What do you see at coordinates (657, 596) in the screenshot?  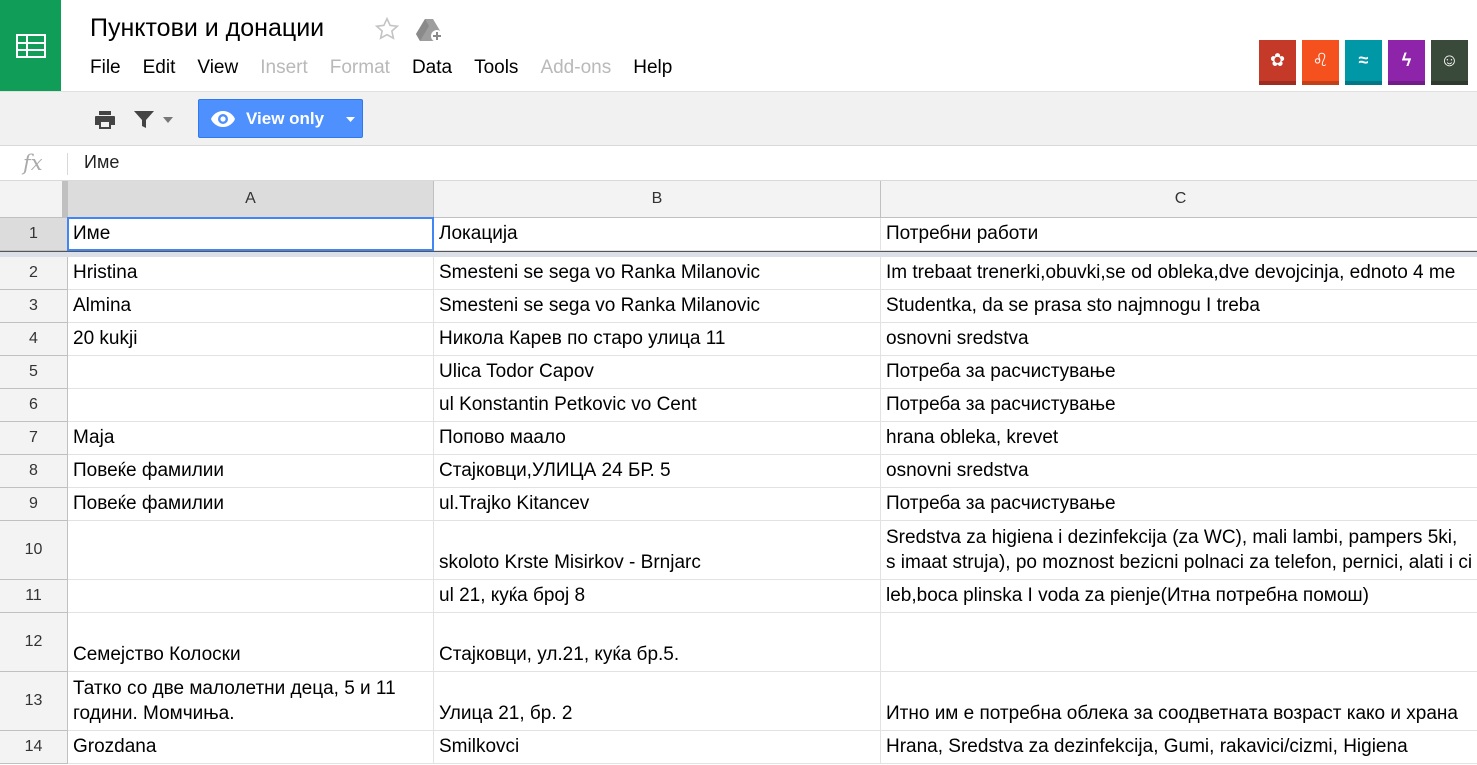 I see `cell-b11: ul 21, куќа број 8` at bounding box center [657, 596].